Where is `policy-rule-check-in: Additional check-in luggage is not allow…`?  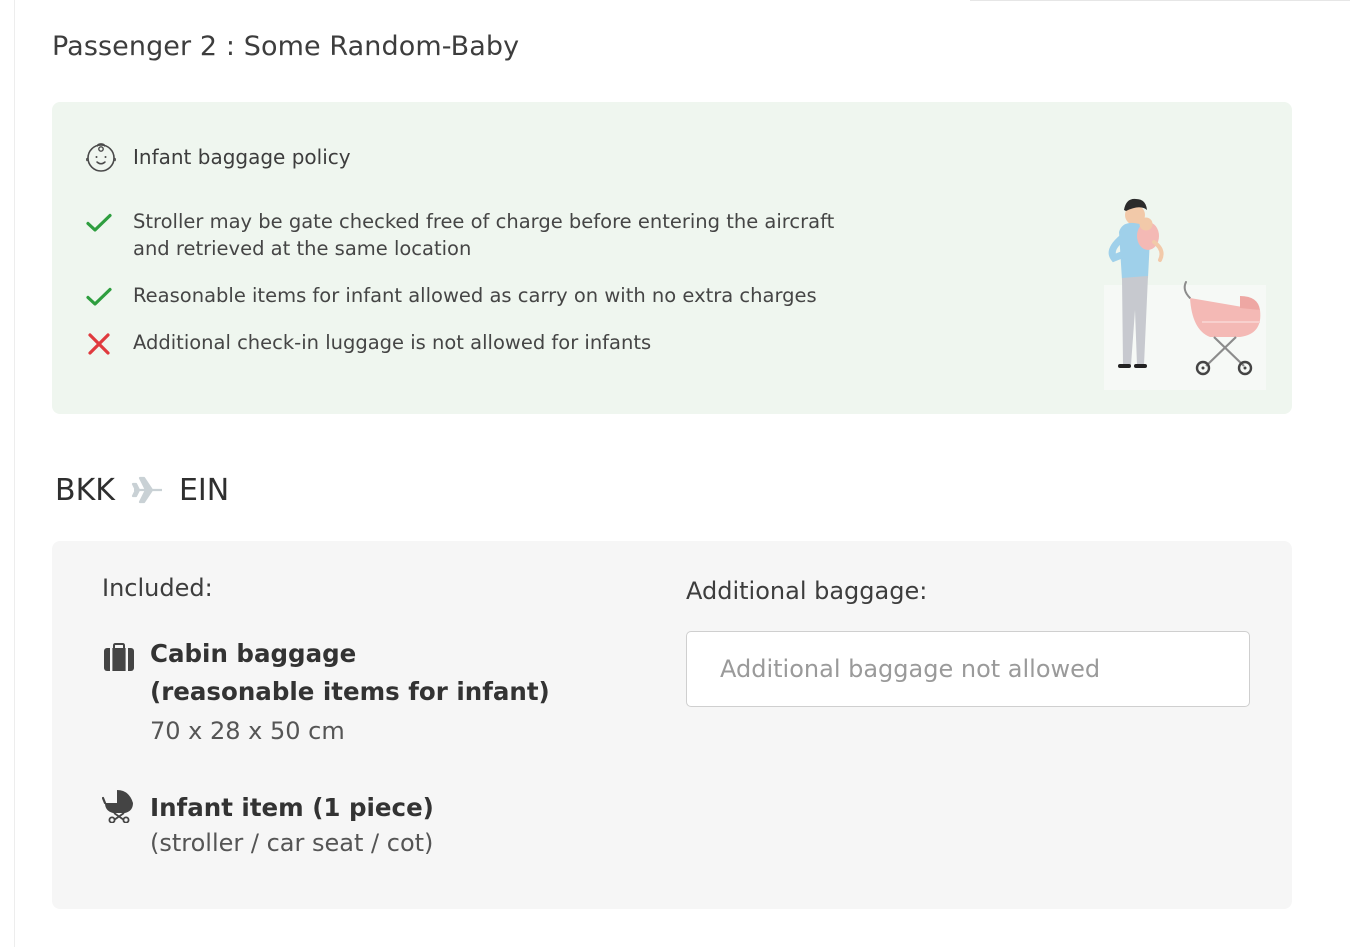 policy-rule-check-in: Additional check-in luggage is not allow… is located at coordinates (367, 344).